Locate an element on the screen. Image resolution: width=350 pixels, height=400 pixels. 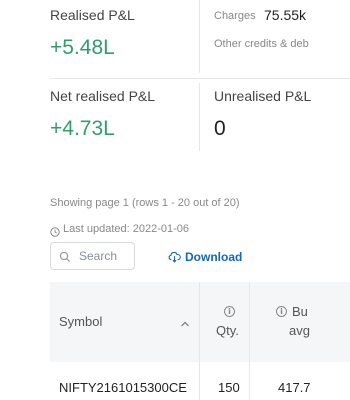
other-credits-label: Other credits & deb is located at coordinates (261, 44).